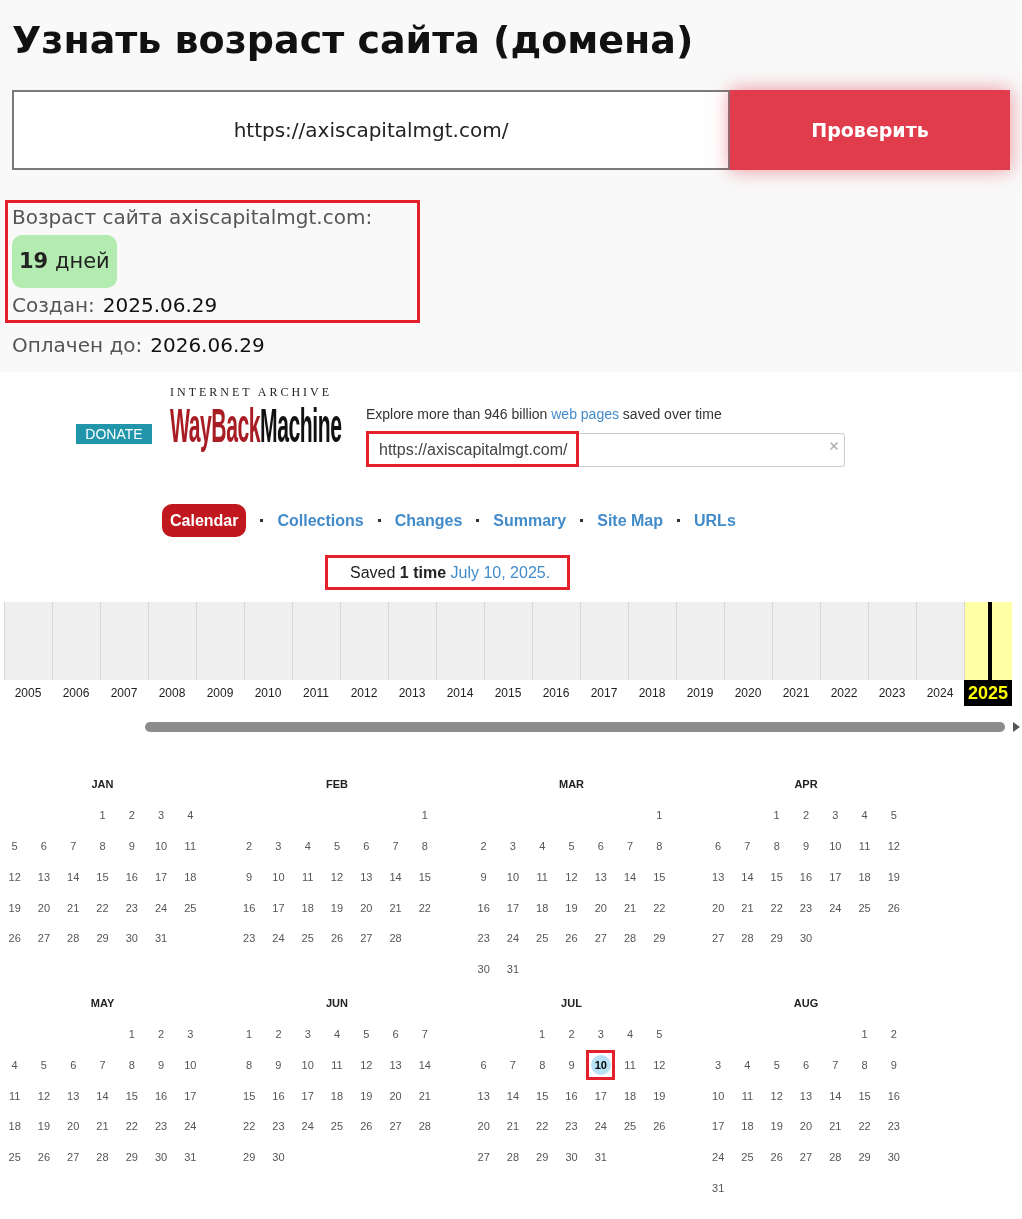  Describe the element at coordinates (76, 693) in the screenshot. I see `year-label: 2006` at that location.